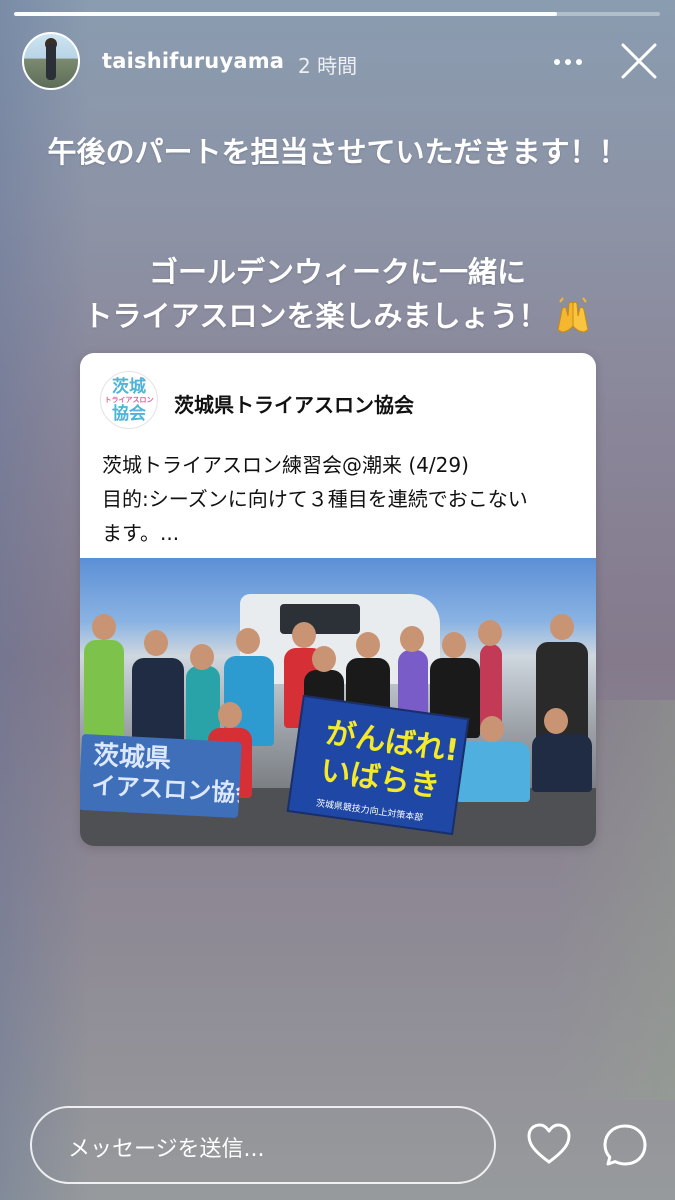 The width and height of the screenshot is (675, 1200). I want to click on story-progress-bar, so click(337, 14).